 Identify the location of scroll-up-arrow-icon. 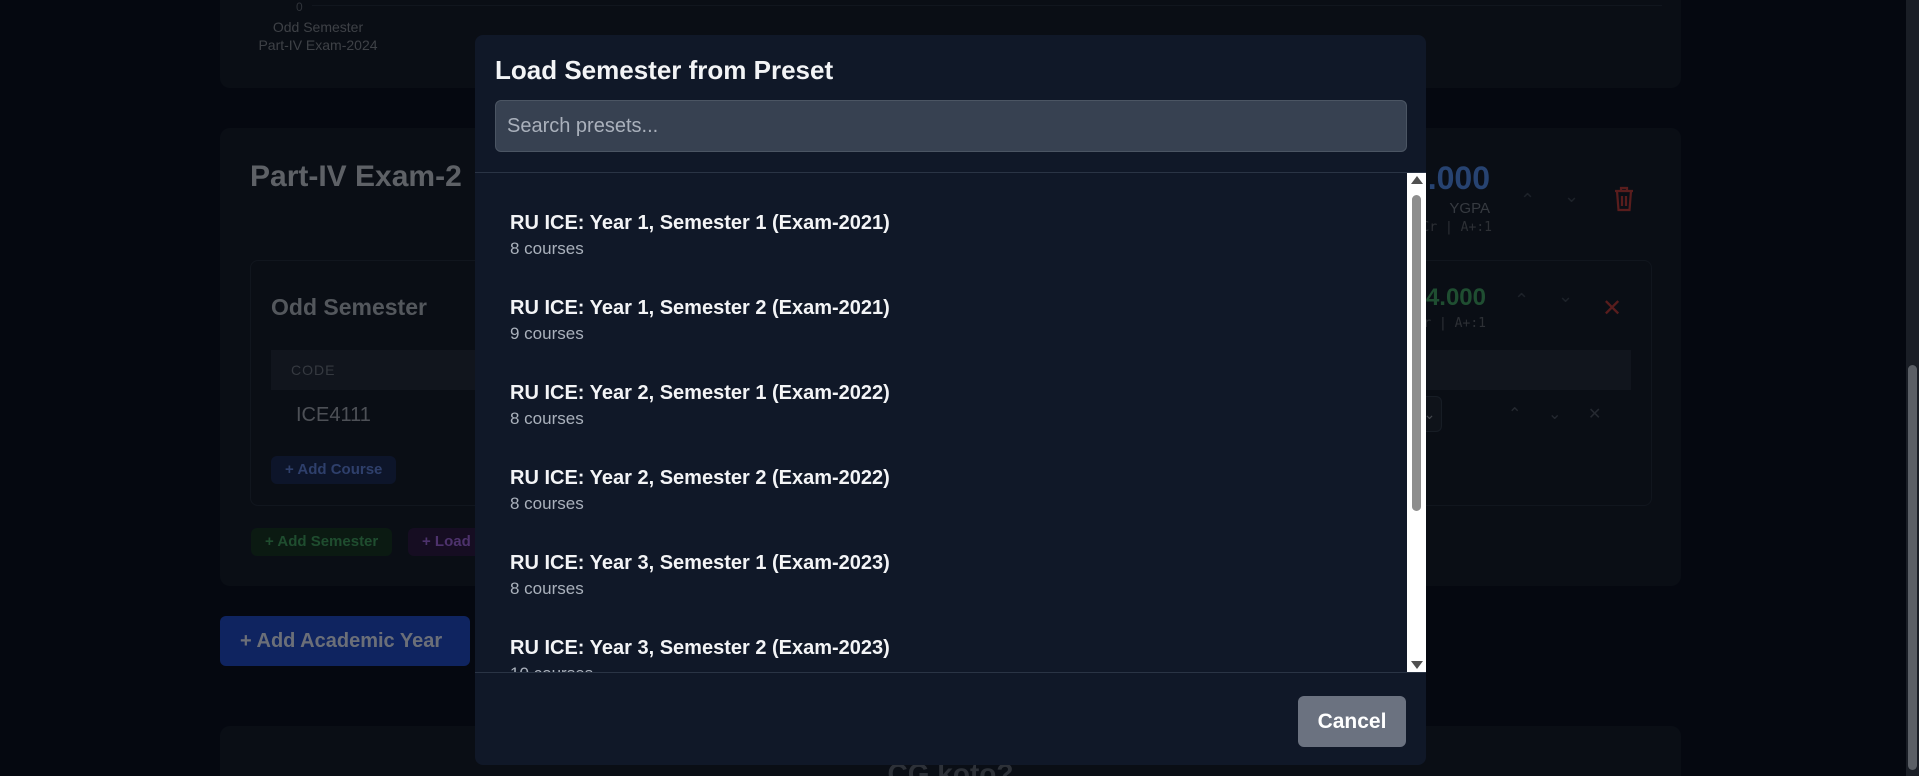
(1417, 180).